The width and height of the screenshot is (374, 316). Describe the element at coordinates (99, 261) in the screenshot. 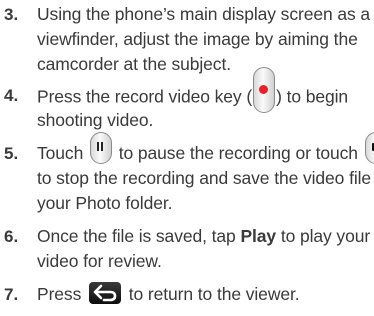

I see `step-text-line: video for review.` at that location.